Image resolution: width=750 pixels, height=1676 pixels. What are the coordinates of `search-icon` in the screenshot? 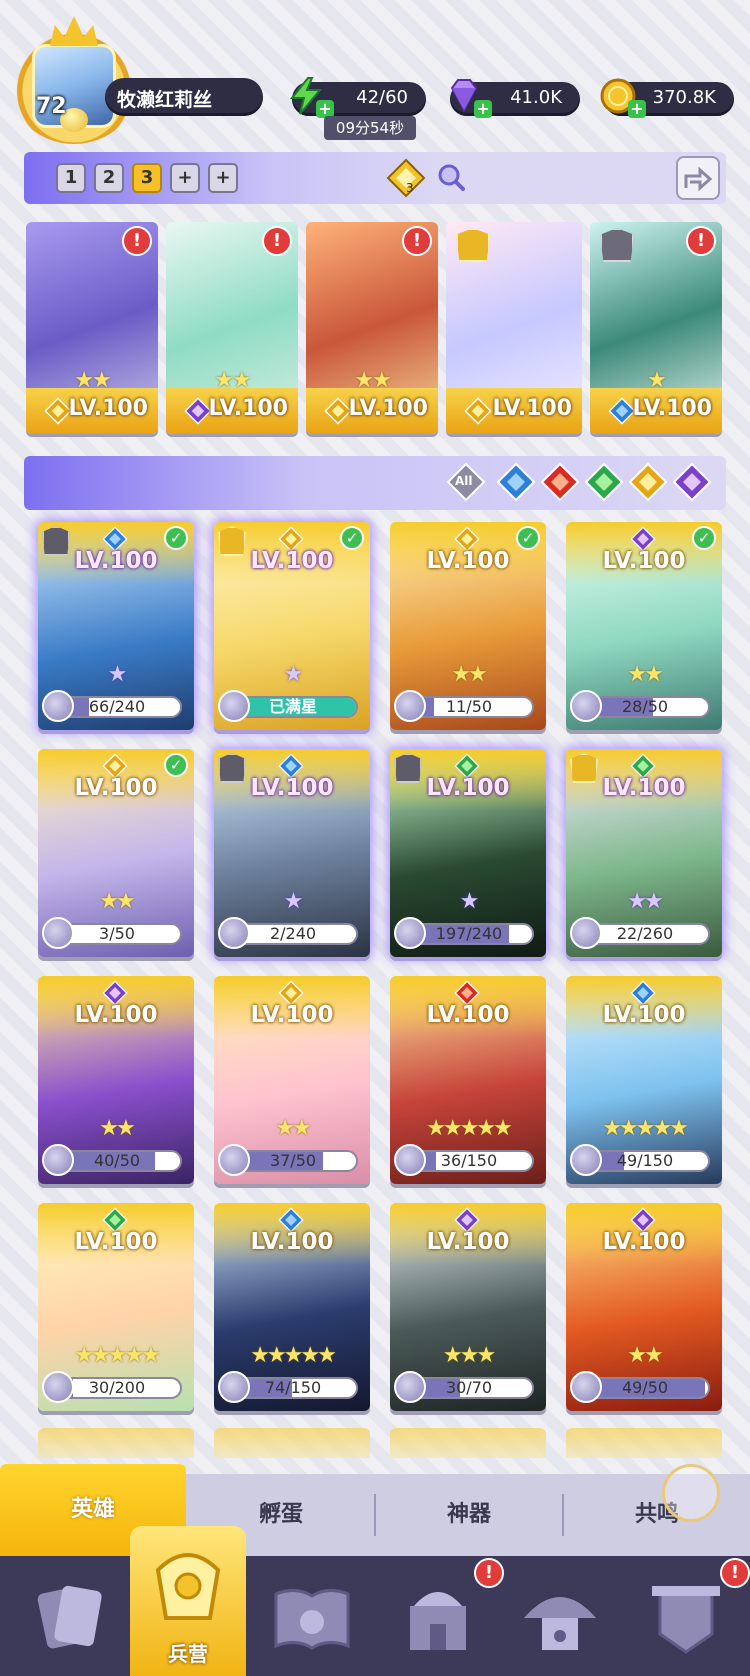 It's located at (451, 177).